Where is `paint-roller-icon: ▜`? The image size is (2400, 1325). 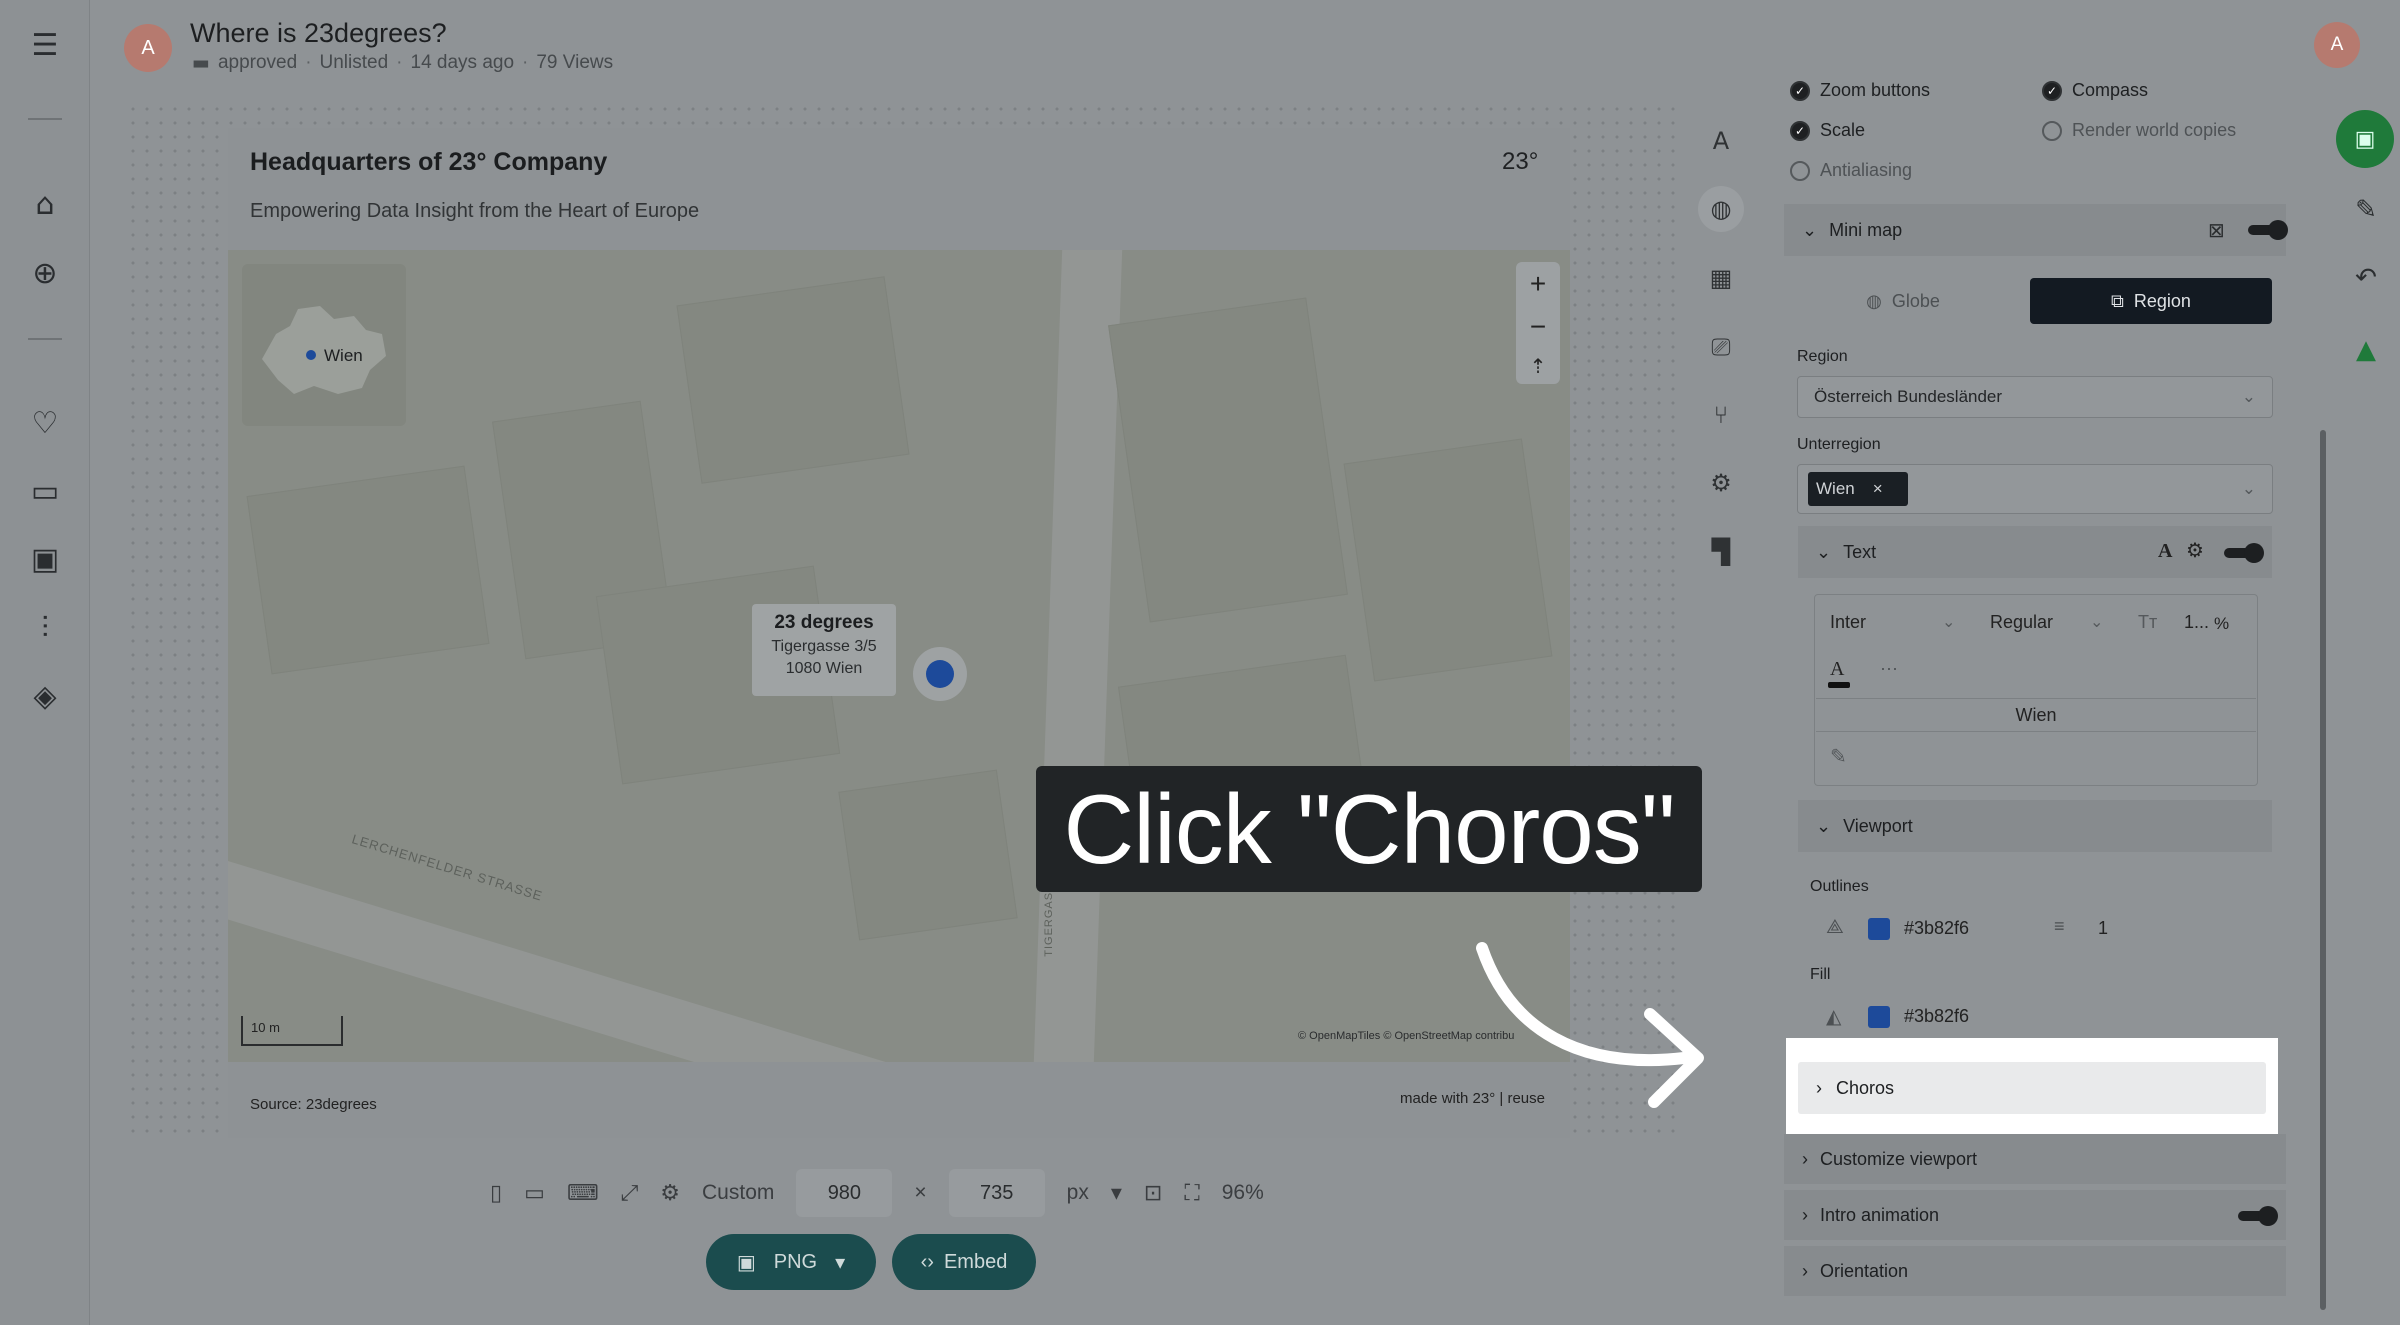
paint-roller-icon: ▜ is located at coordinates (1721, 552).